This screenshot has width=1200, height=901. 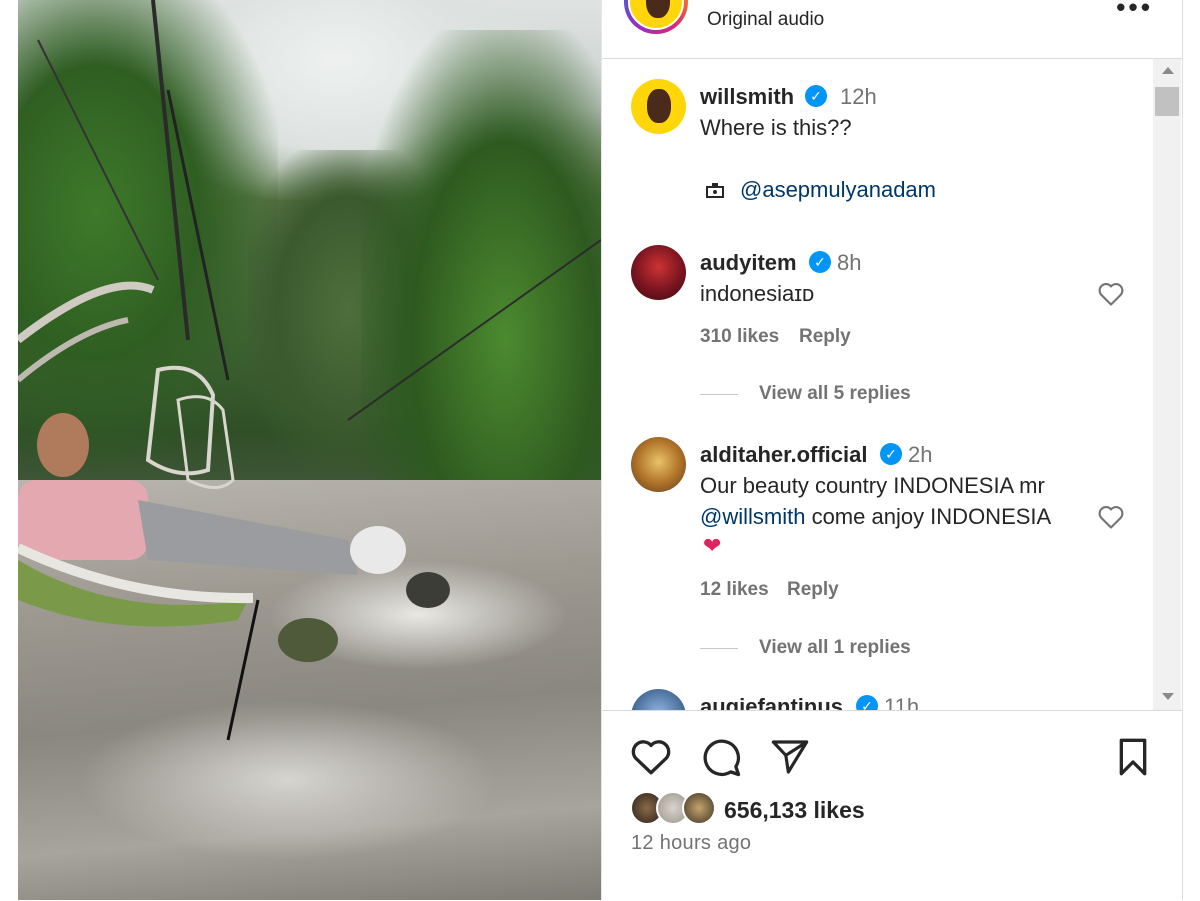 What do you see at coordinates (928, 516) in the screenshot?
I see `comment-text-rest: come anjoy INDONESIA` at bounding box center [928, 516].